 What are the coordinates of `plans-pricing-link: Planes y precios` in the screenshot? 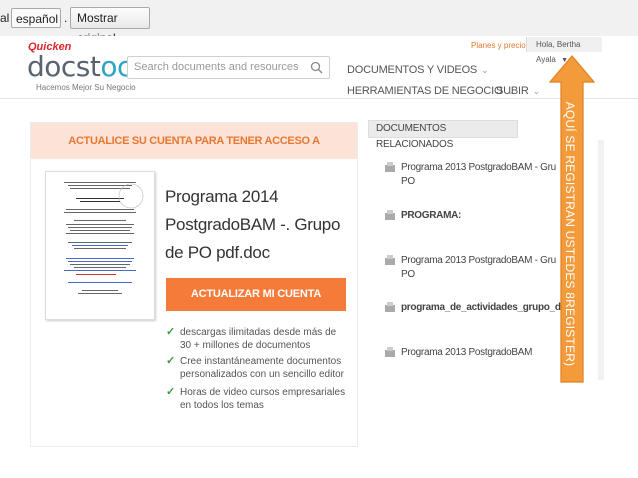 It's located at (500, 45).